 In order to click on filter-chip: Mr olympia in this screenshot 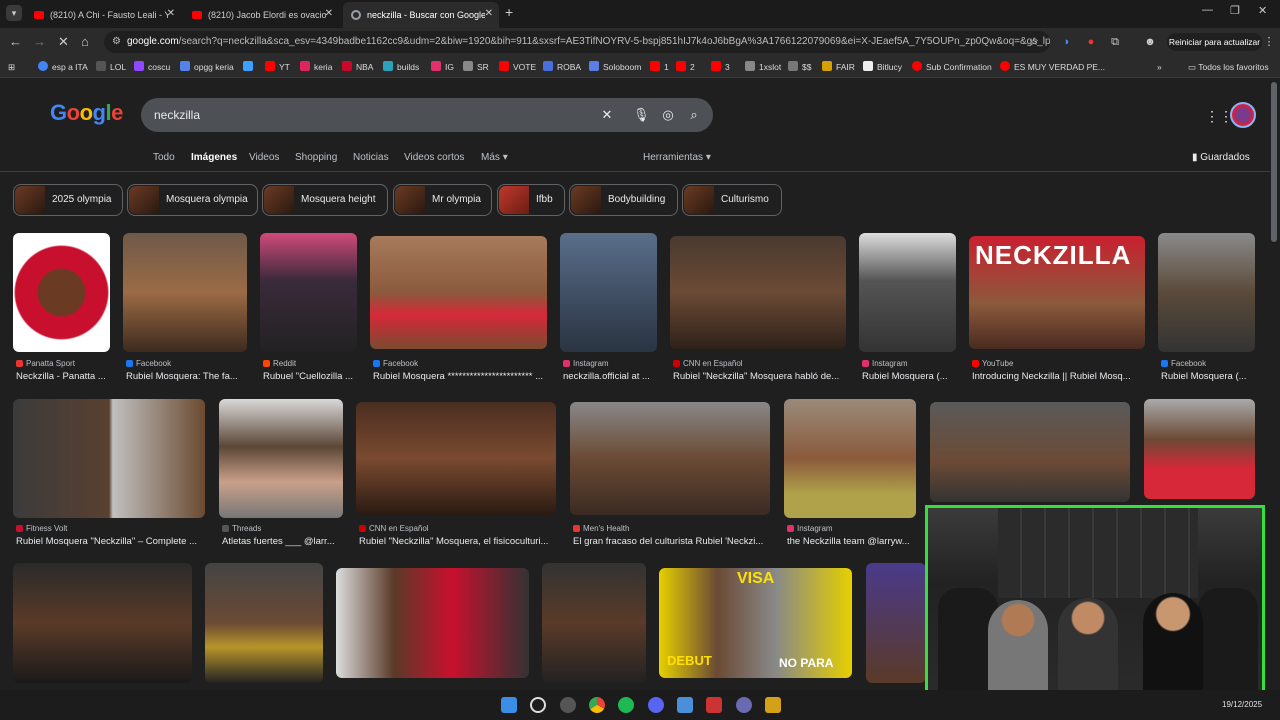, I will do `click(442, 200)`.